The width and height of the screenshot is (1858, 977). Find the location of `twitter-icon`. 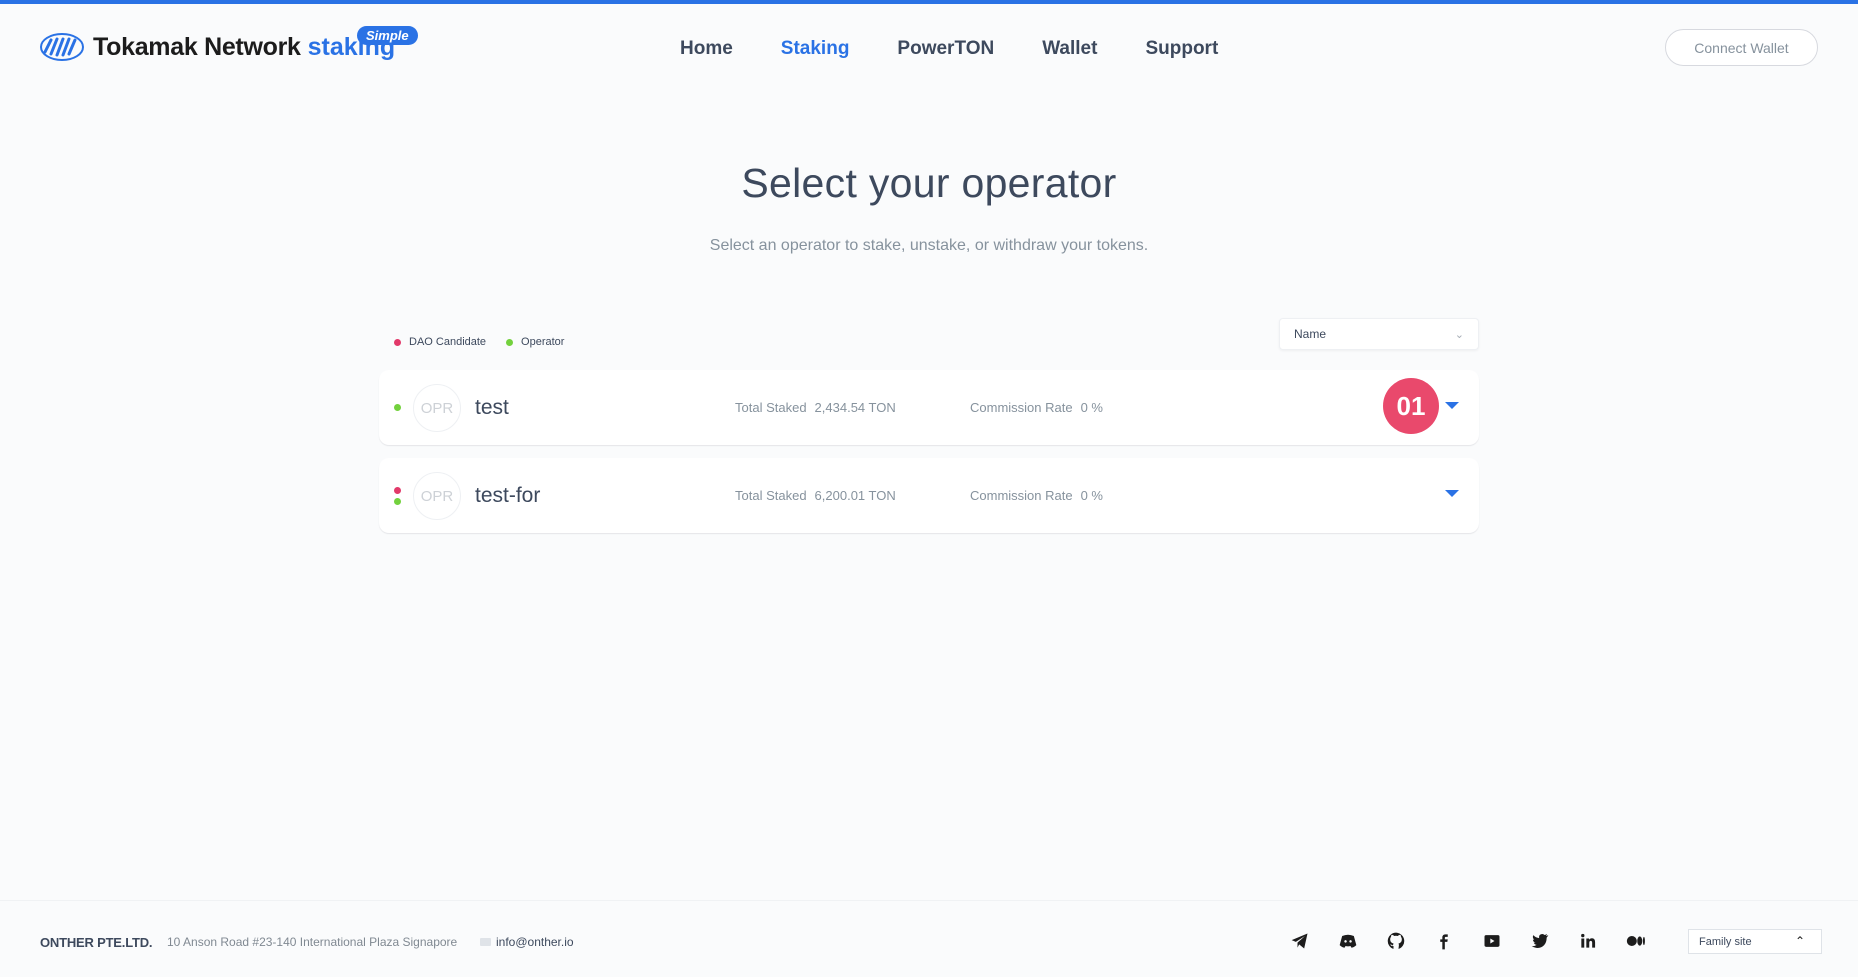

twitter-icon is located at coordinates (1540, 941).